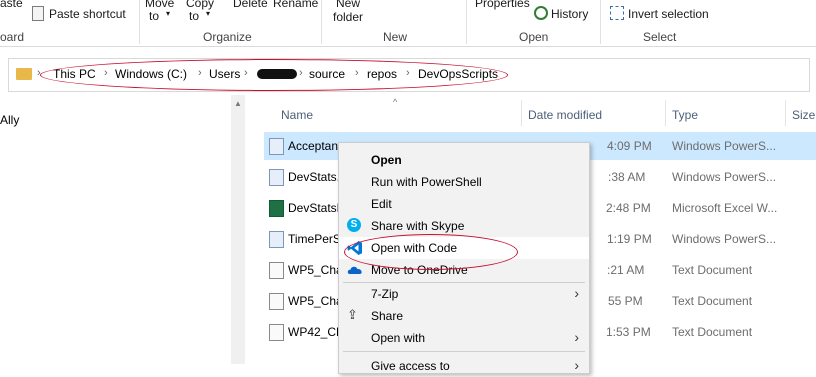  Describe the element at coordinates (464, 366) in the screenshot. I see `menu-item-give-access-to: Give access to ›` at that location.